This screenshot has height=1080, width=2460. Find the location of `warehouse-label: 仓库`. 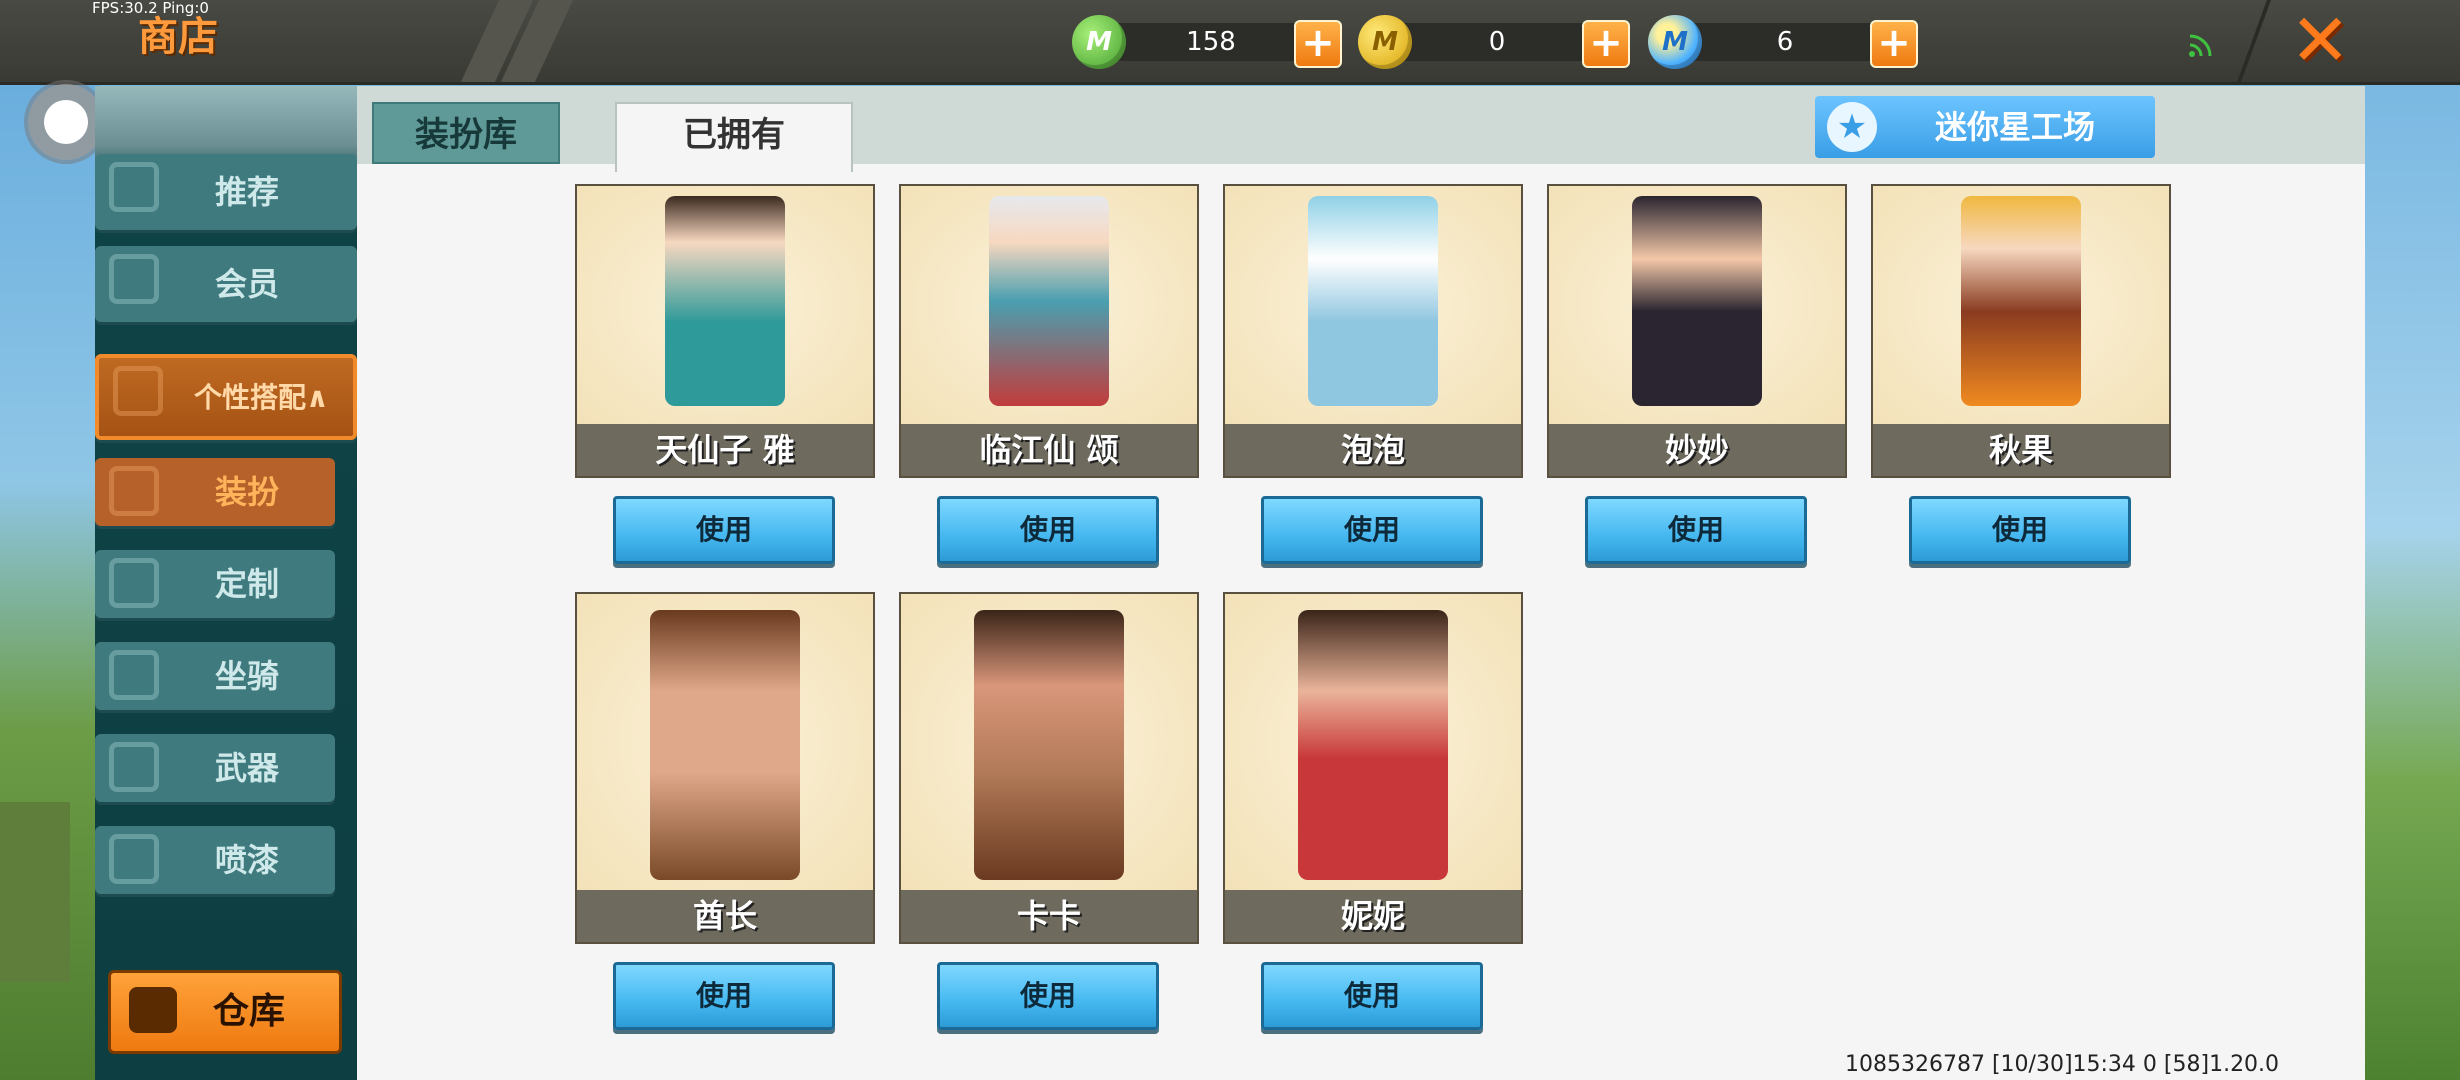

warehouse-label: 仓库 is located at coordinates (249, 1011).